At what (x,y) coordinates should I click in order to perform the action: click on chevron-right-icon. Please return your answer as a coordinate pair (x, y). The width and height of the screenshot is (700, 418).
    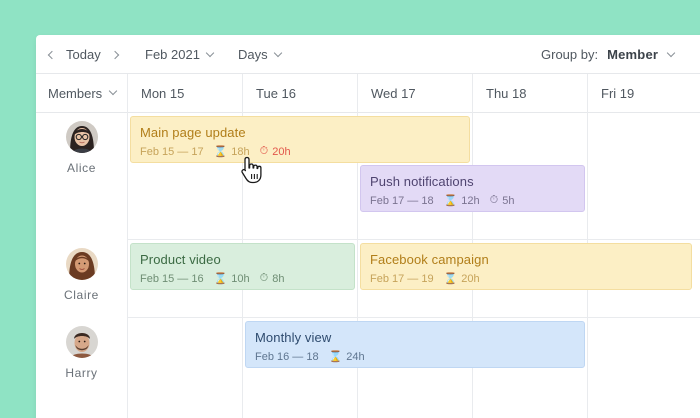
    Looking at the image, I should click on (115, 54).